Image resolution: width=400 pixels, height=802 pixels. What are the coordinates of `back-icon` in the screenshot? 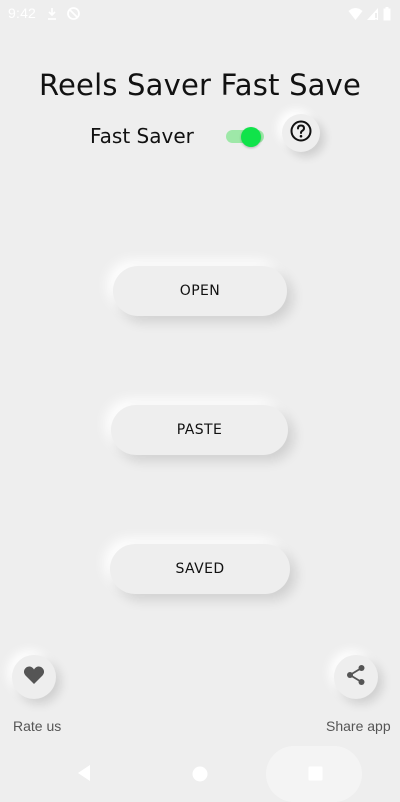 It's located at (84, 775).